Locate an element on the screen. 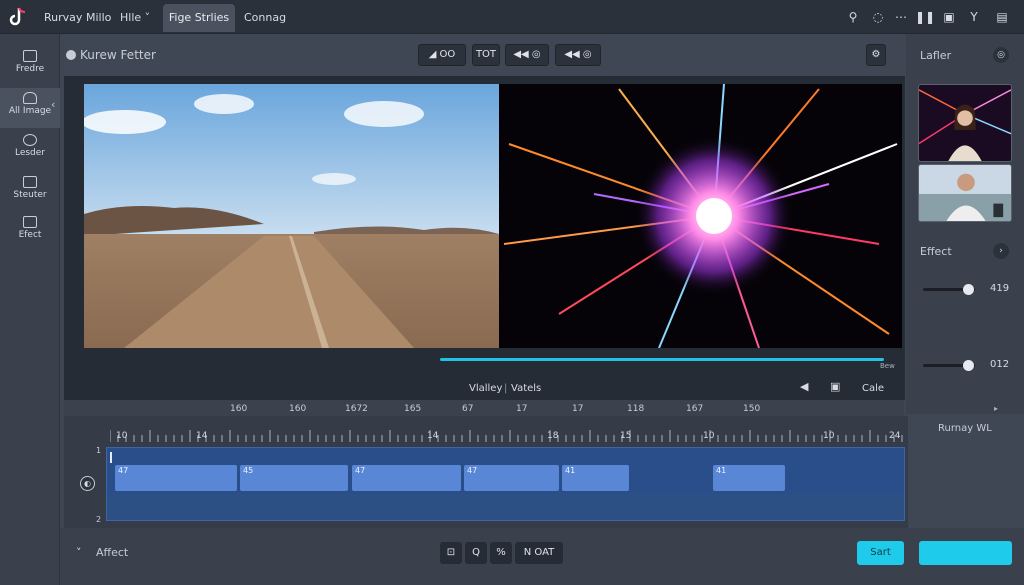 This screenshot has height=585, width=1024. sidebar-item-fredre: Fredre is located at coordinates (30, 66).